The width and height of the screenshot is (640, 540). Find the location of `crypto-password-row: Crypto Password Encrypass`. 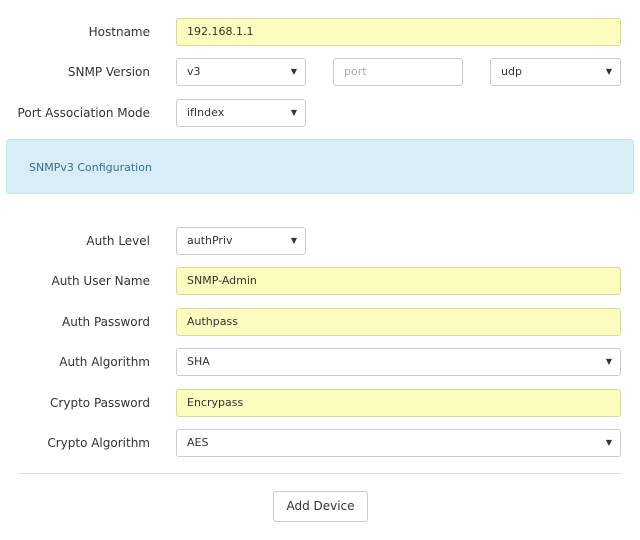

crypto-password-row: Crypto Password Encrypass is located at coordinates (320, 403).